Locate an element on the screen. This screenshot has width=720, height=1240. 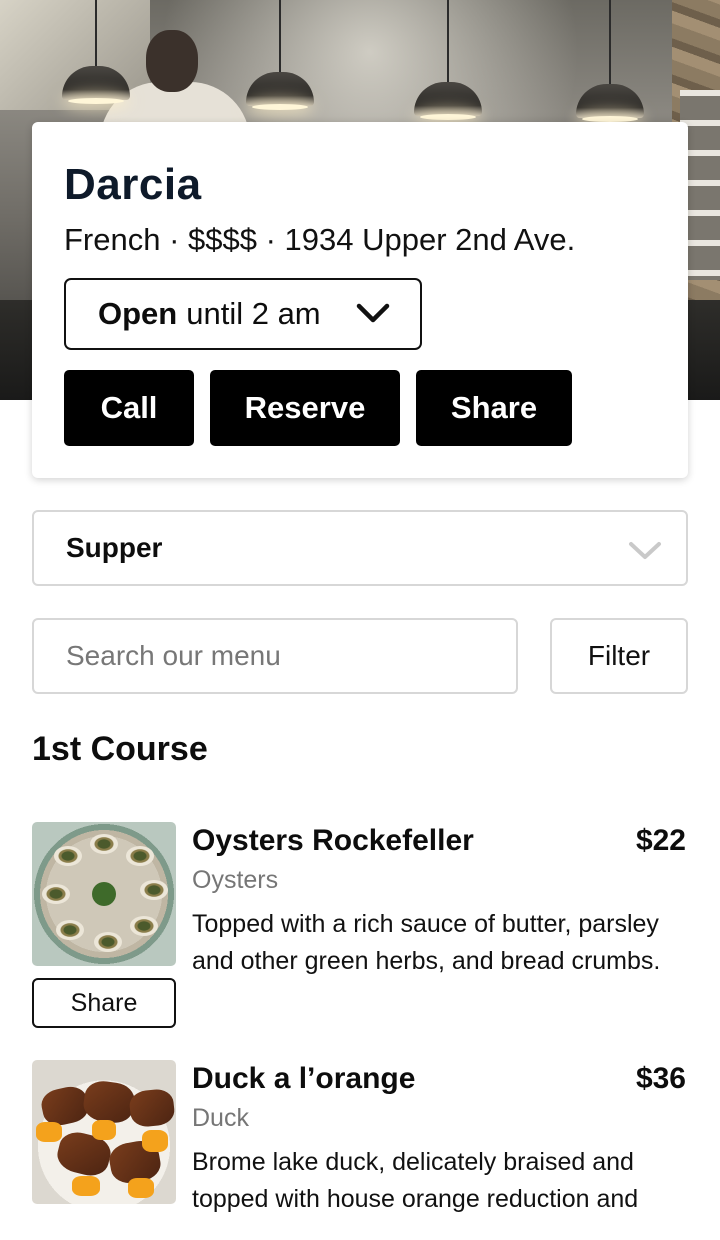
reserve-button: Reserve is located at coordinates (305, 408).